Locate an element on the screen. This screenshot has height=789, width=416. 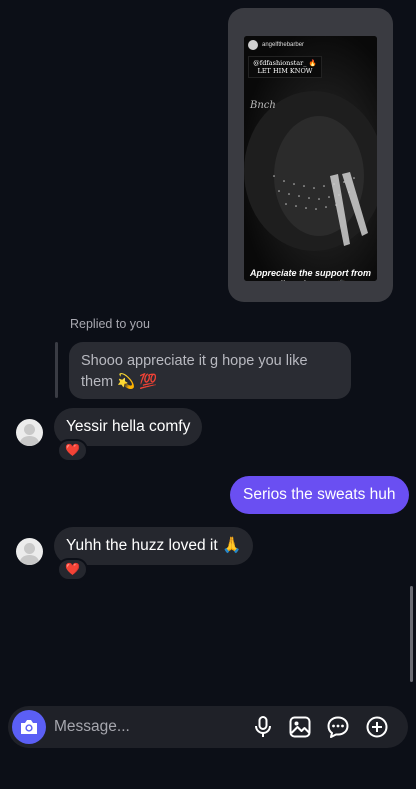
story-header: angelfthebarber is located at coordinates (276, 45).